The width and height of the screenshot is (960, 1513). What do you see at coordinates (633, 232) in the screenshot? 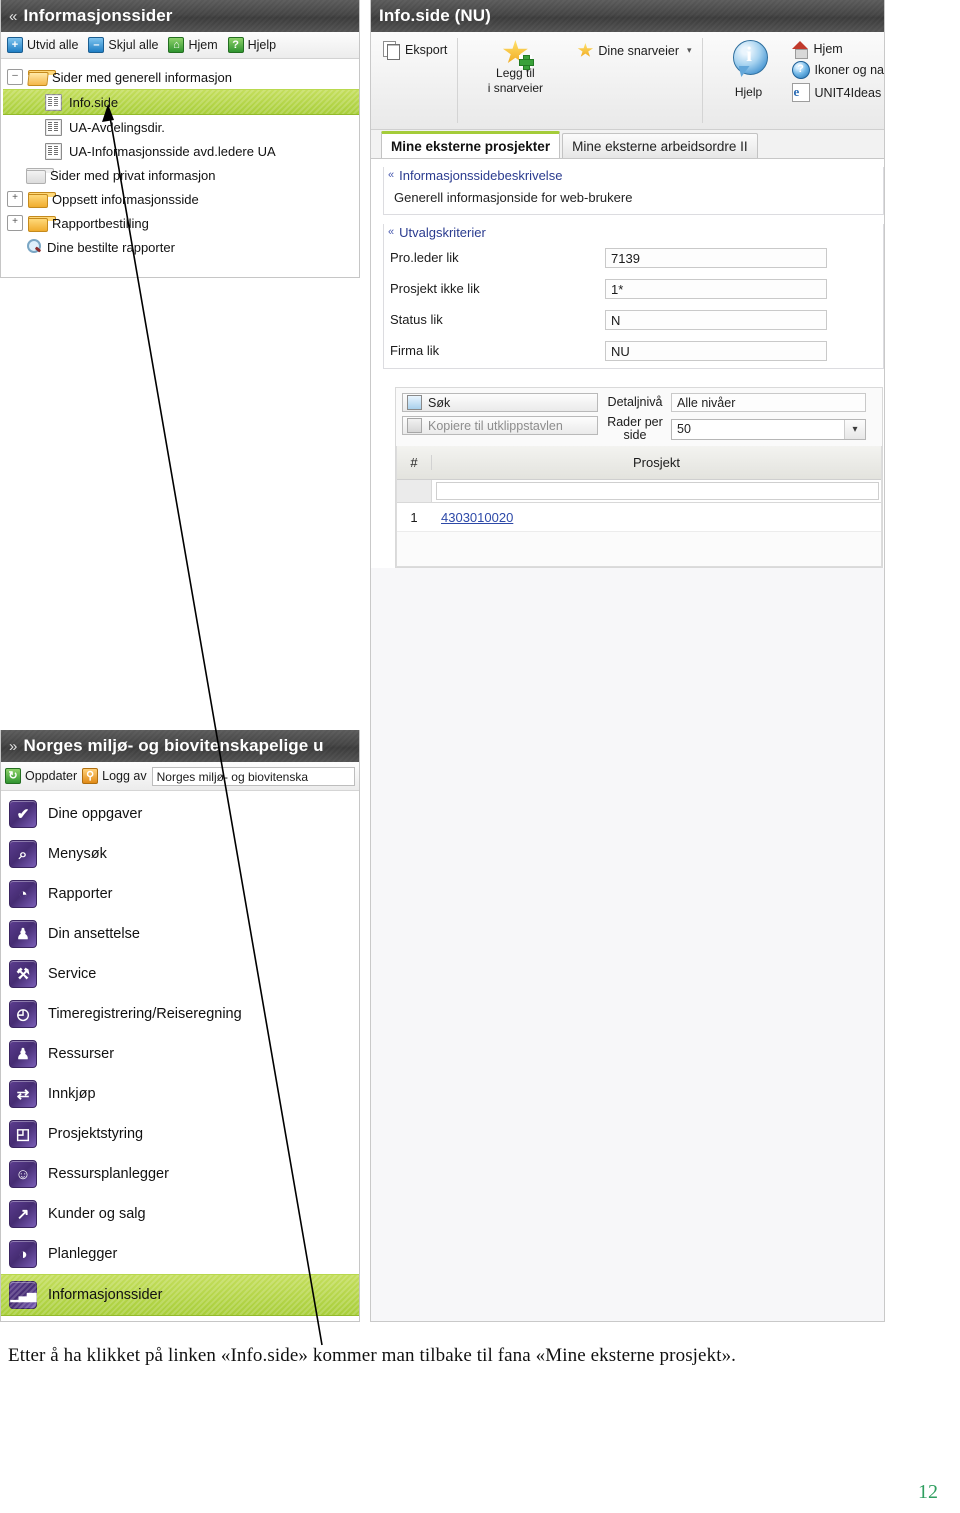
I see `criteria-legend: « Utvalgskriterier` at bounding box center [633, 232].